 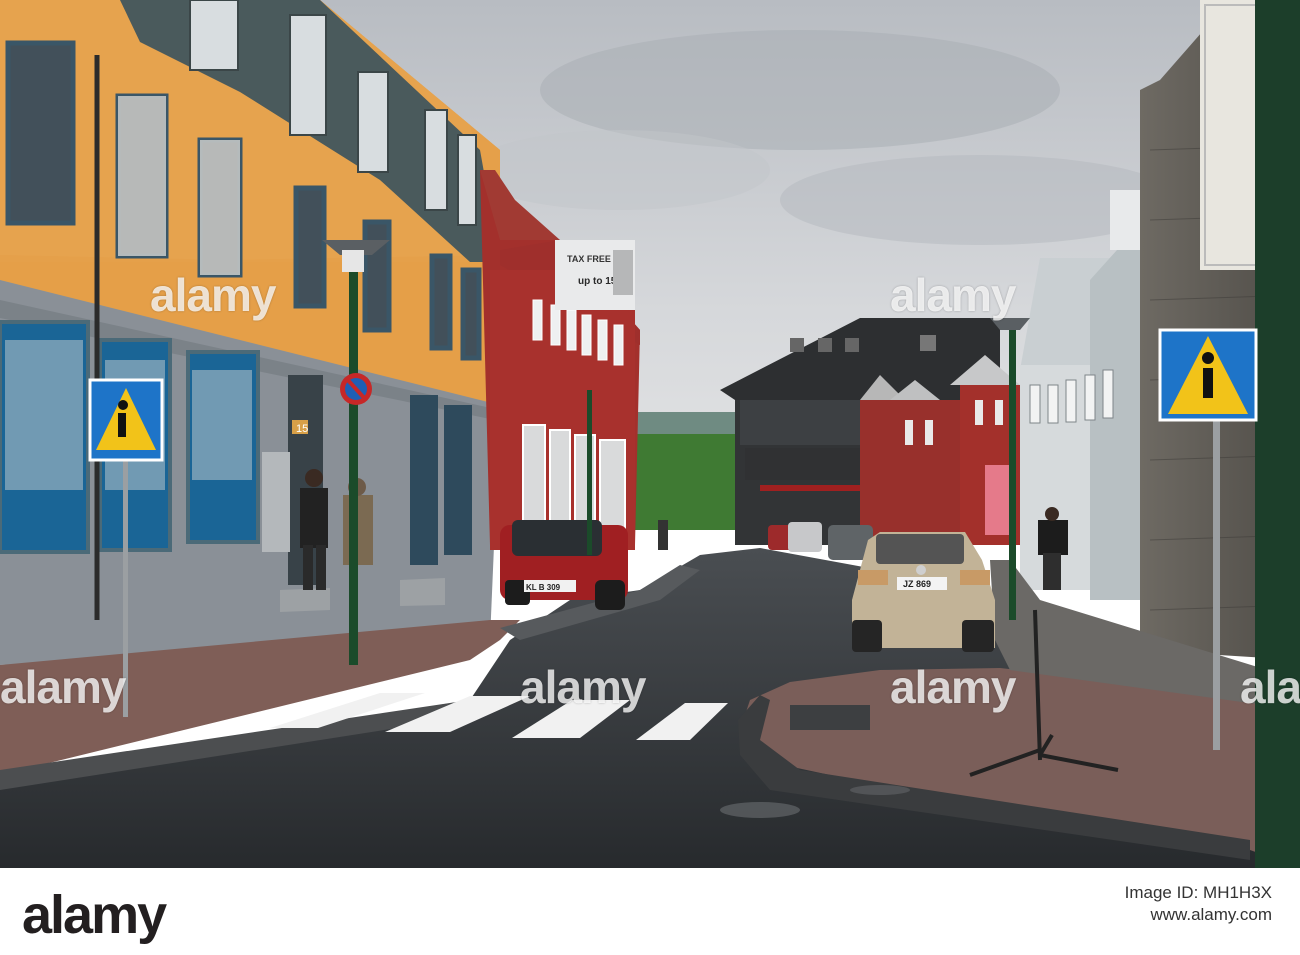 I want to click on footer-info: Image ID: MH1H3X www.alamy.com, so click(x=1198, y=904).